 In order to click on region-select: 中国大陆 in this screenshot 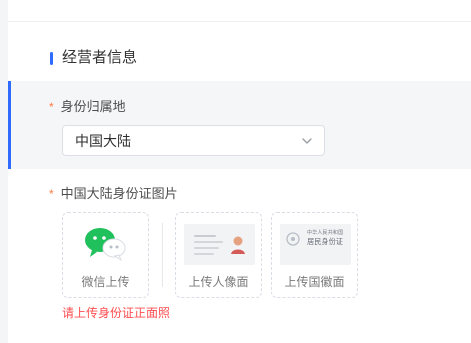, I will do `click(193, 140)`.